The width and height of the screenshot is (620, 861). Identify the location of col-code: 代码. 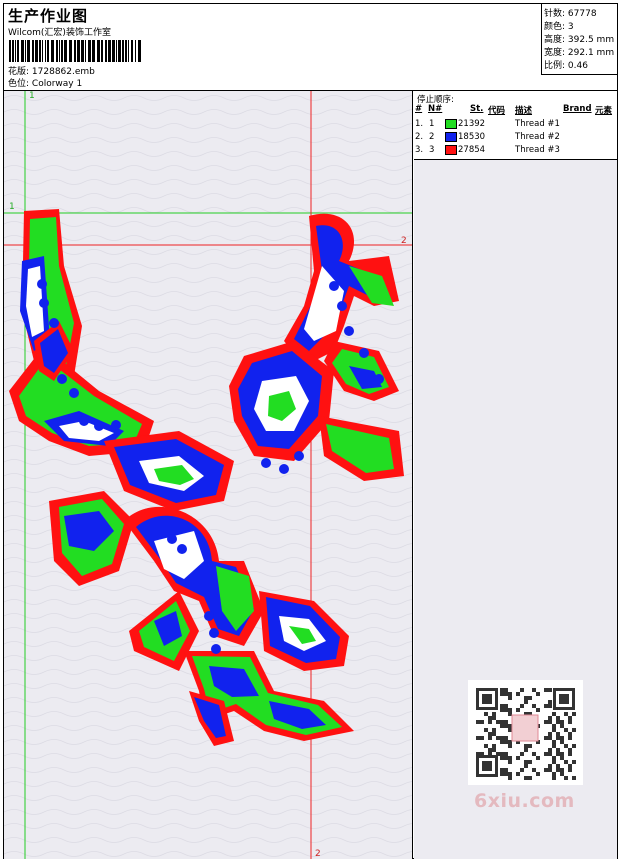
(497, 111).